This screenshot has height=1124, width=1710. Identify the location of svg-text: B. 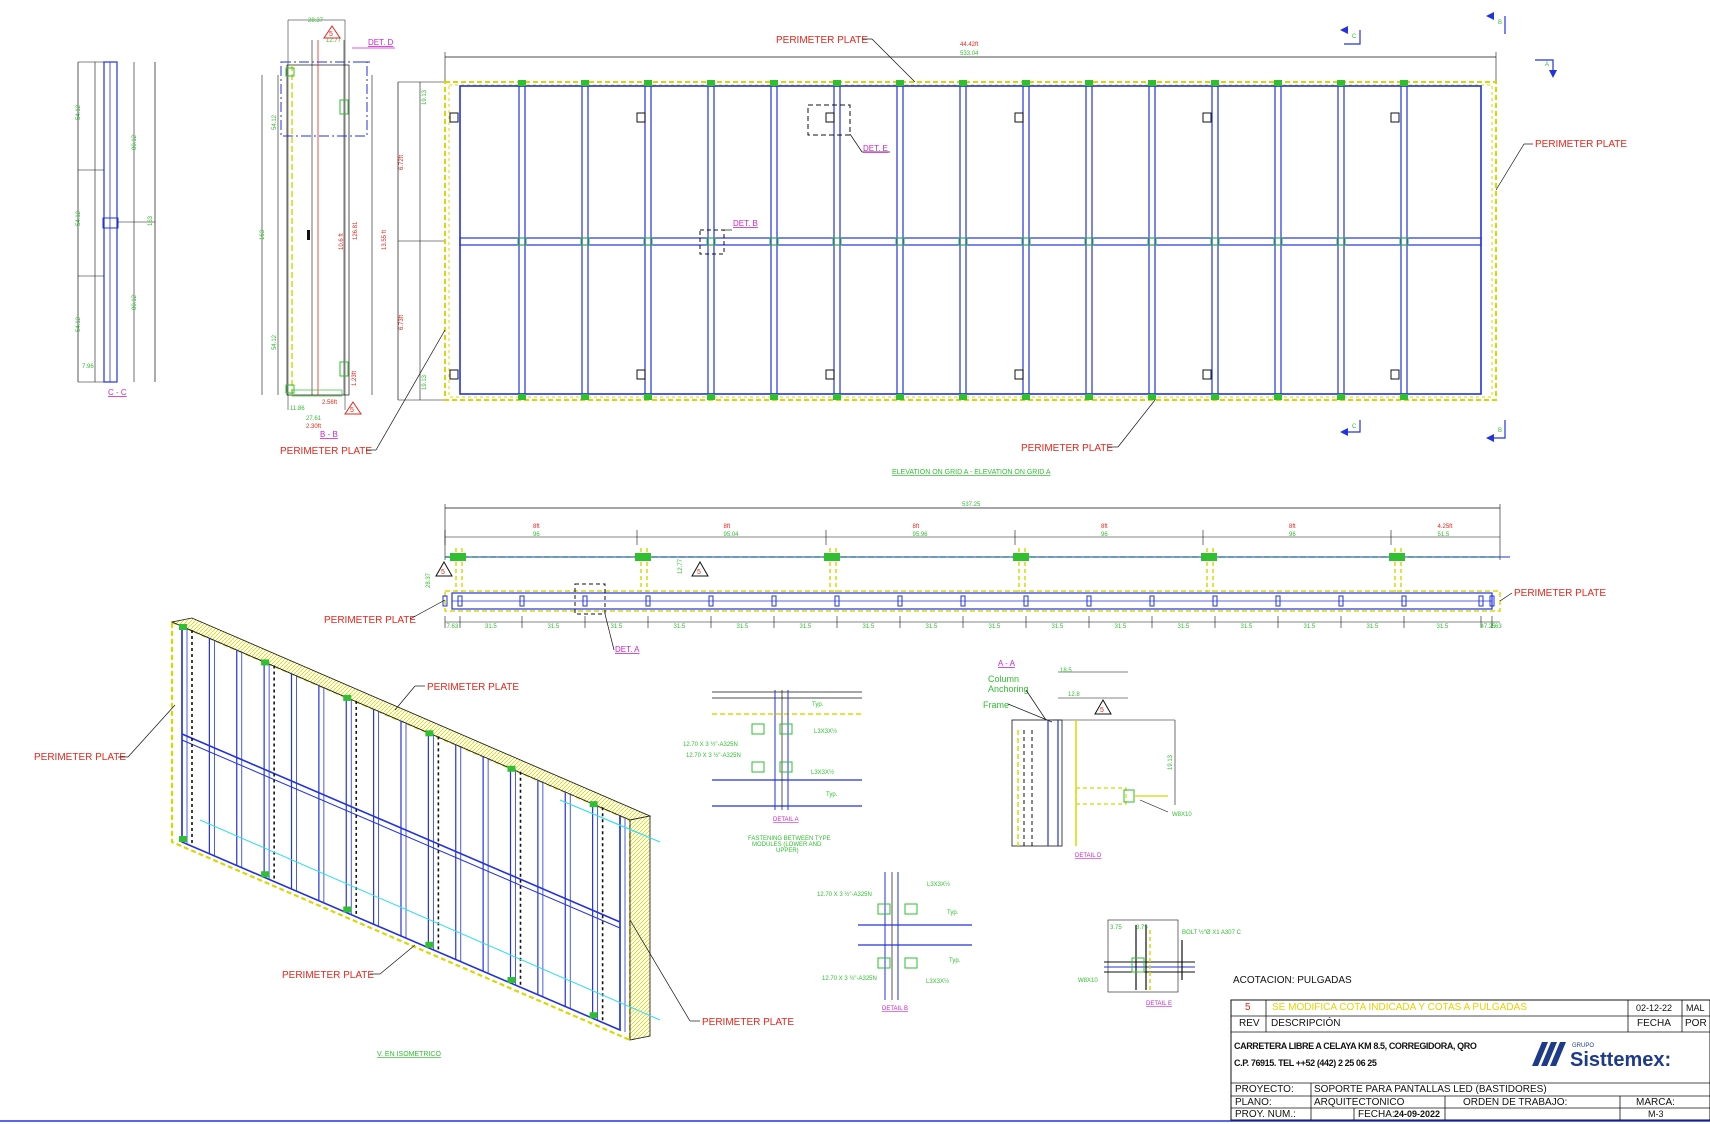
(1500, 431).